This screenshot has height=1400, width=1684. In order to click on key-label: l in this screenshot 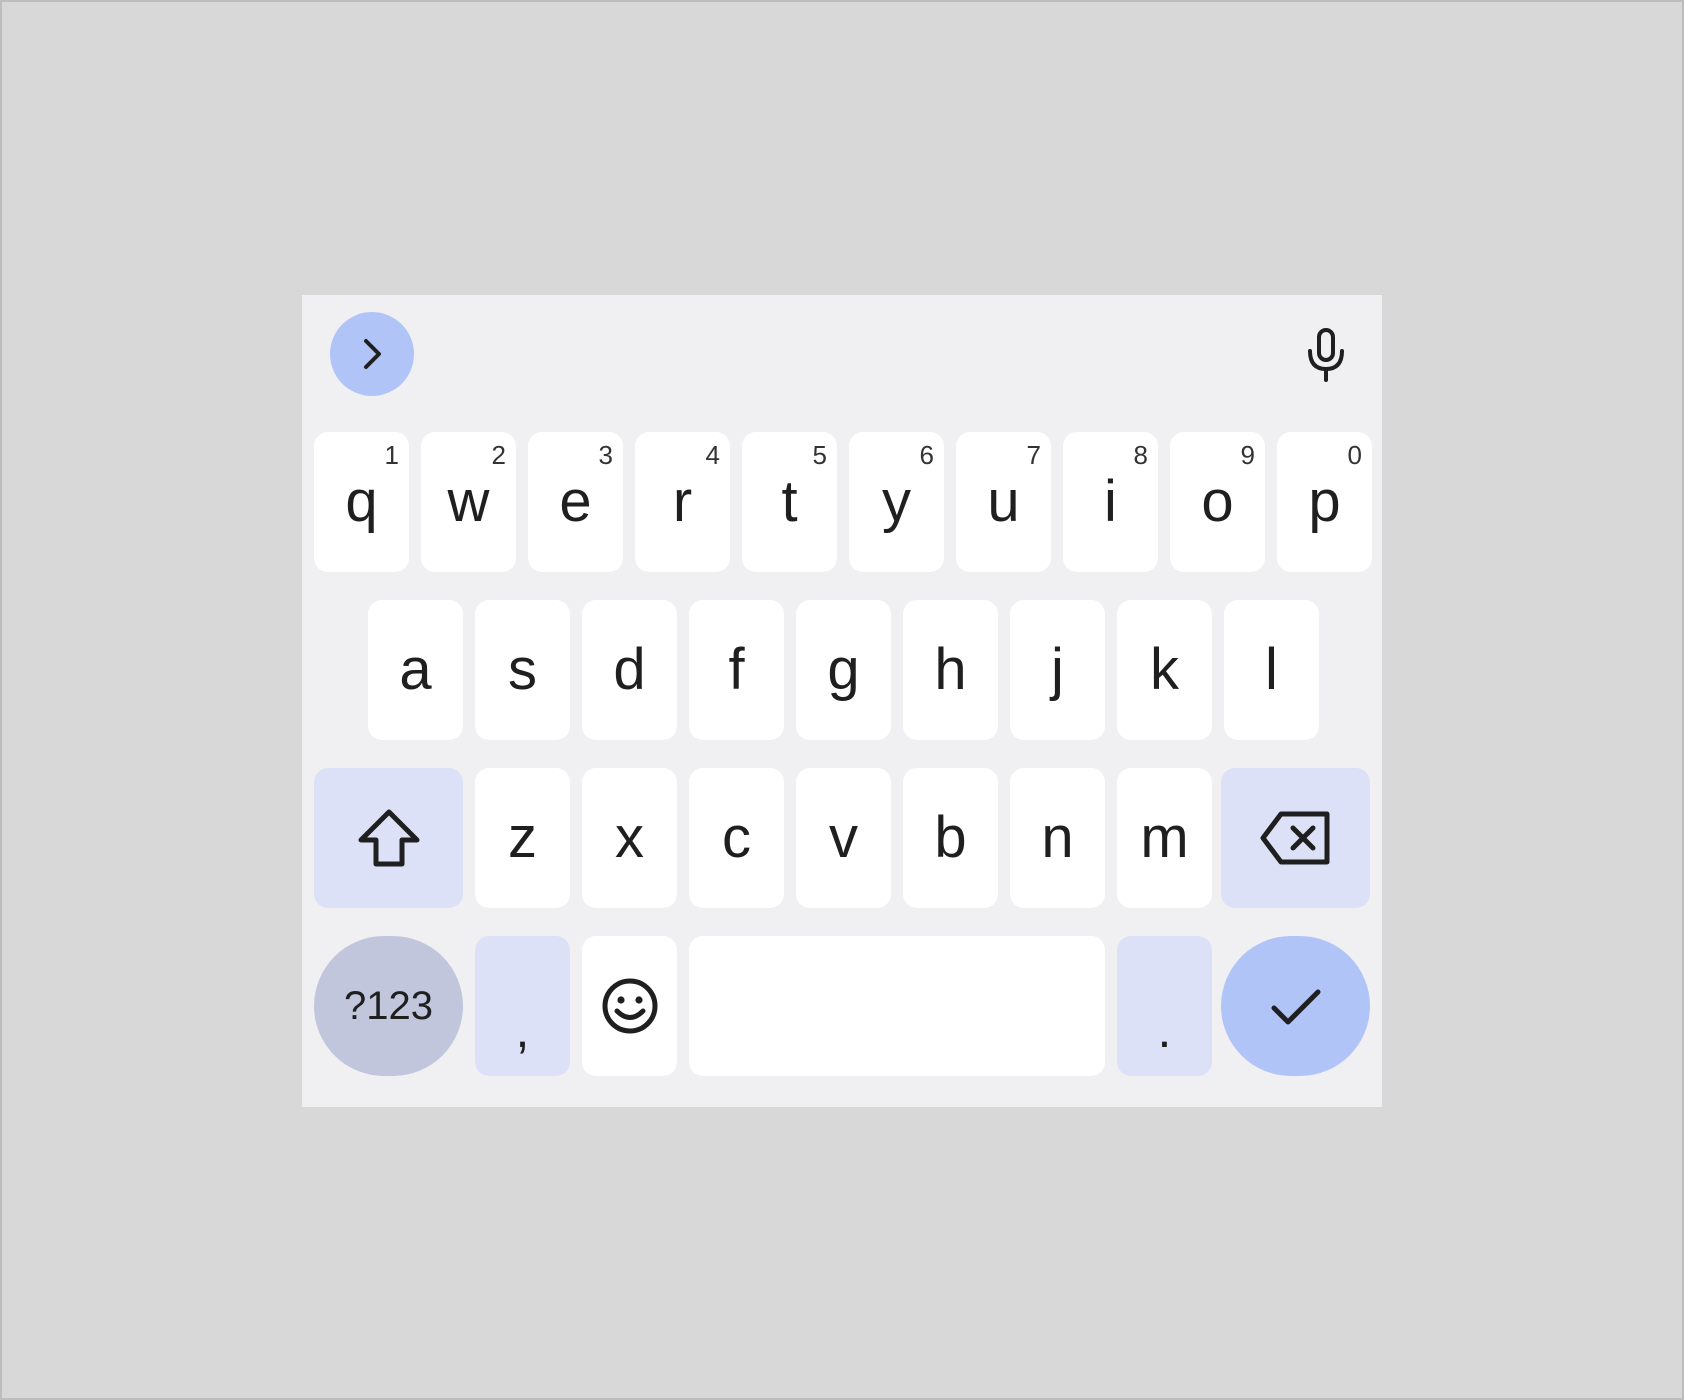, I will do `click(1271, 669)`.